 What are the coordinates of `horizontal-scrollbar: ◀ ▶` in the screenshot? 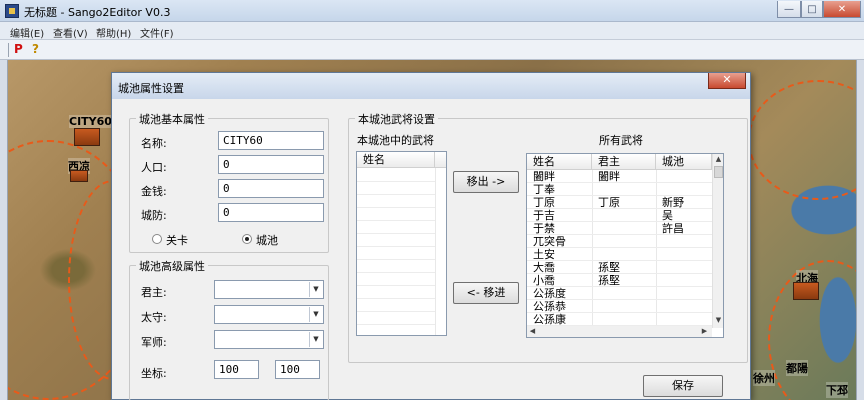 It's located at (619, 331).